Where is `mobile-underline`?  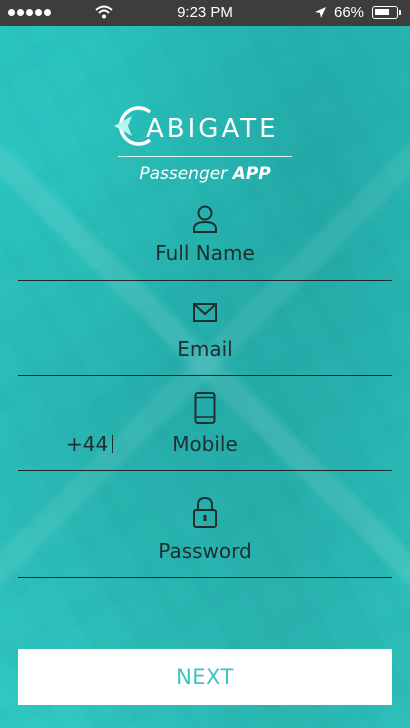 mobile-underline is located at coordinates (205, 470).